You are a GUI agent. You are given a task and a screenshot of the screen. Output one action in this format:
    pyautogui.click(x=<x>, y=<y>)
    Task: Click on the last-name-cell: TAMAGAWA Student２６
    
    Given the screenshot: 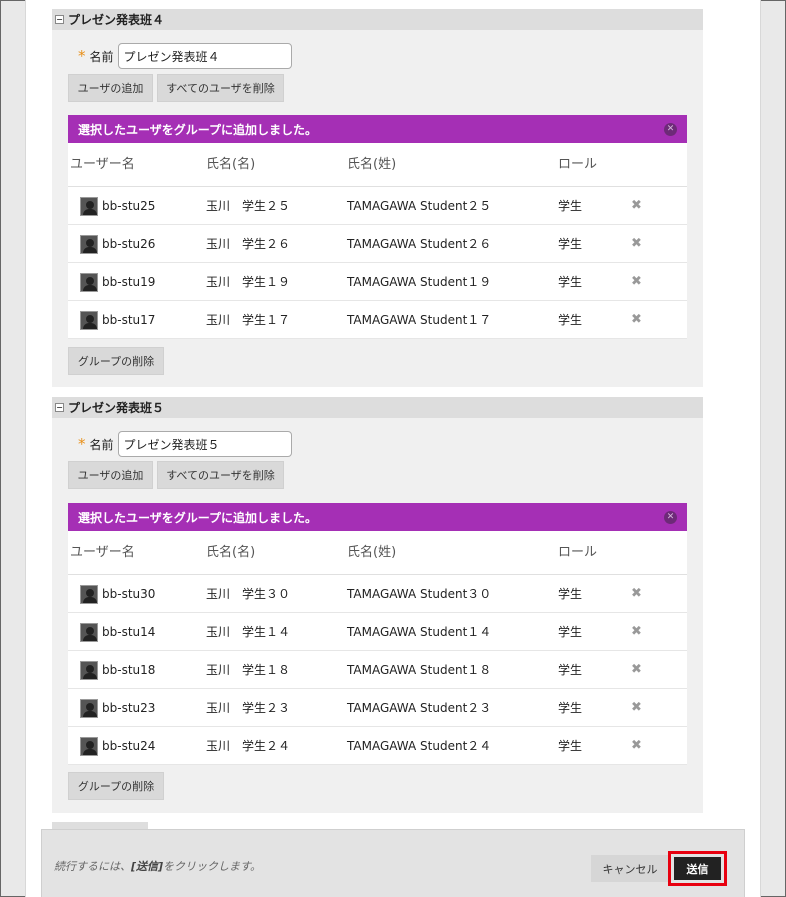 What is the action you would take?
    pyautogui.click(x=419, y=244)
    